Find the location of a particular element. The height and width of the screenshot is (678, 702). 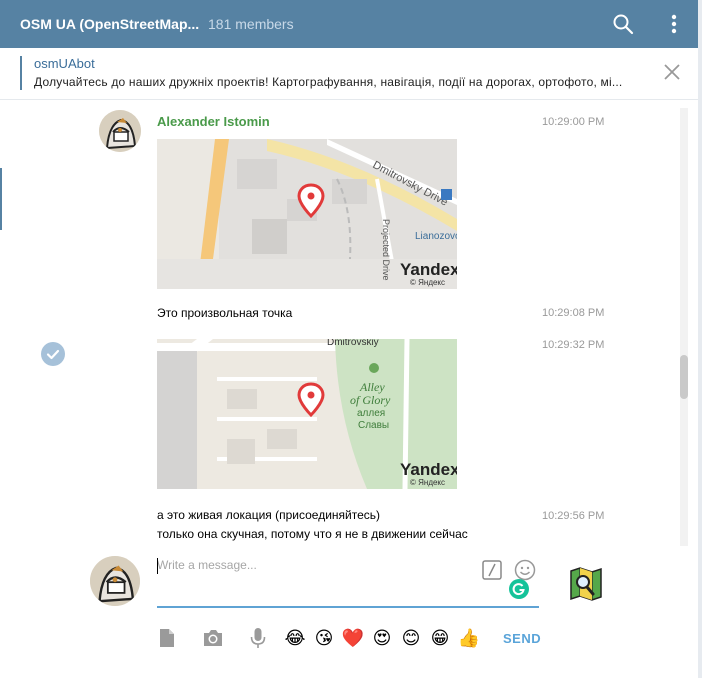

read-check-icon is located at coordinates (53, 354).